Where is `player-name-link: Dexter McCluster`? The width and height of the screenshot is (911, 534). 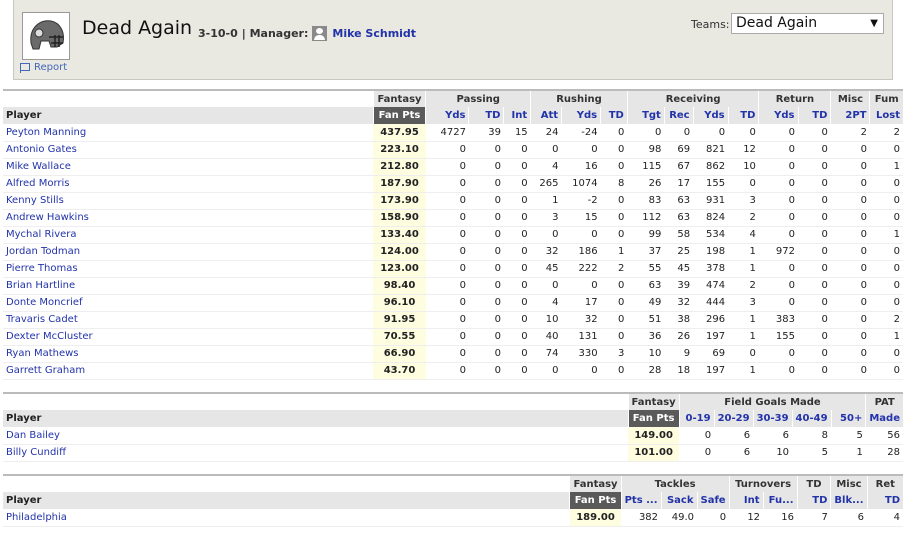 player-name-link: Dexter McCluster is located at coordinates (188, 337).